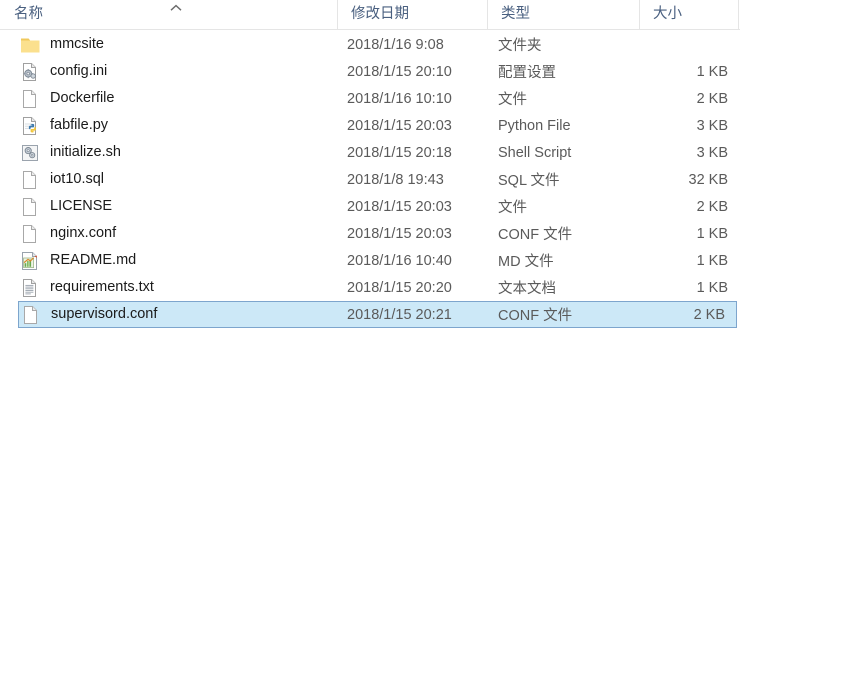 The image size is (855, 690). What do you see at coordinates (82, 98) in the screenshot?
I see `file-name-label: Dockerfile` at bounding box center [82, 98].